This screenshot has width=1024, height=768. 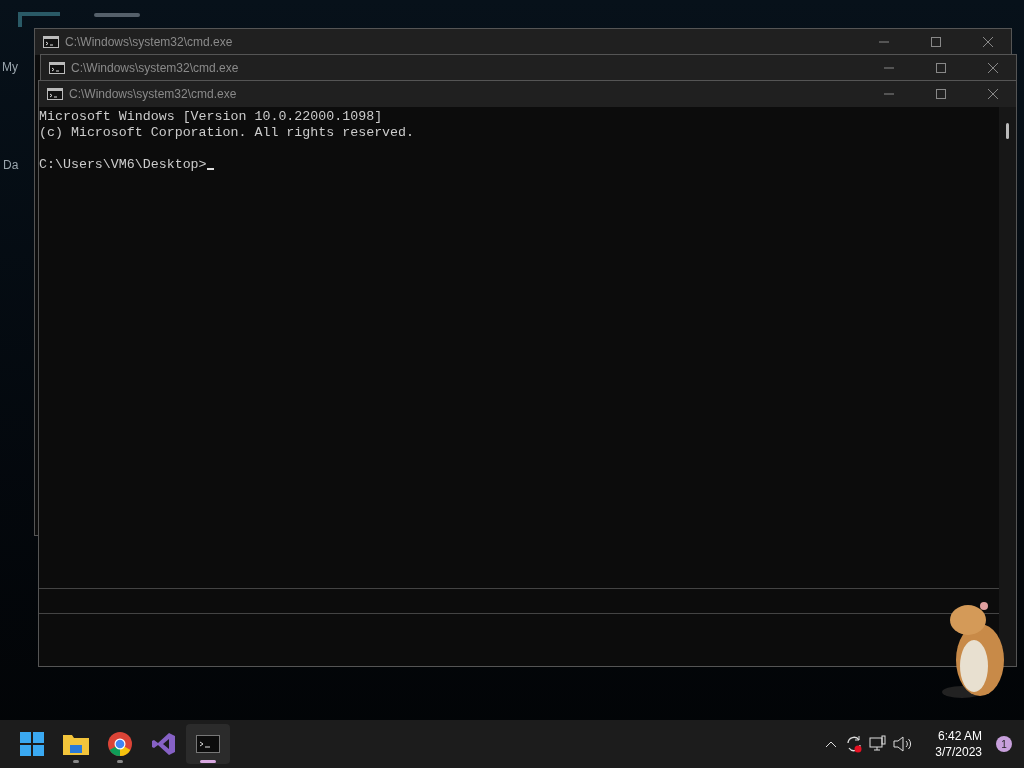 I want to click on browser-icon, so click(x=120, y=744).